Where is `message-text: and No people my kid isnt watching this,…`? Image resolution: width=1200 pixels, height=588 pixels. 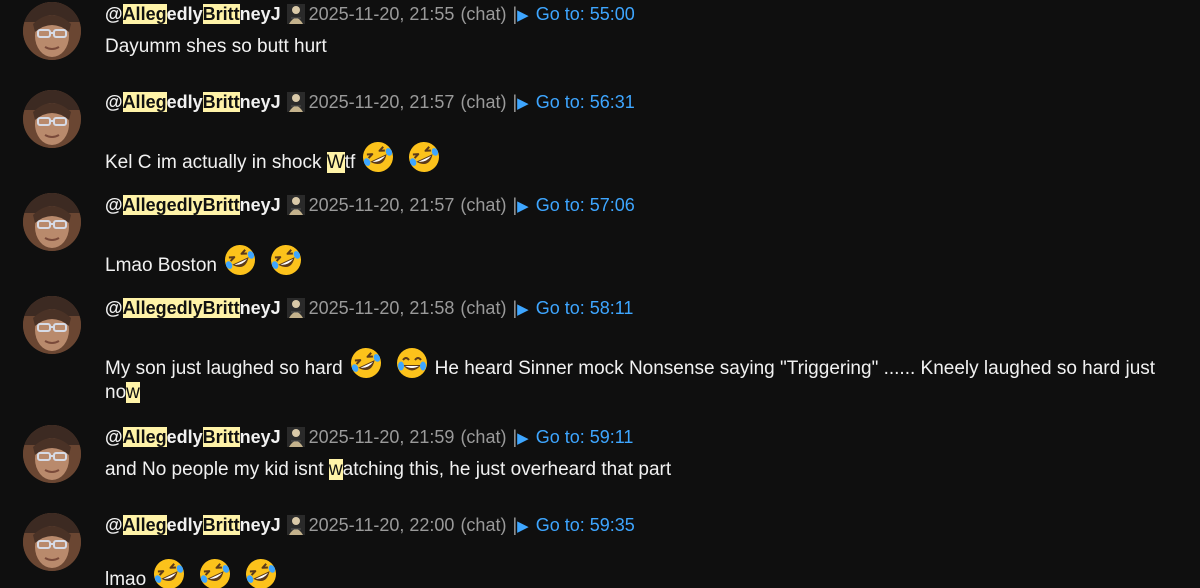
message-text: and No people my kid isnt watching this,… is located at coordinates (388, 469).